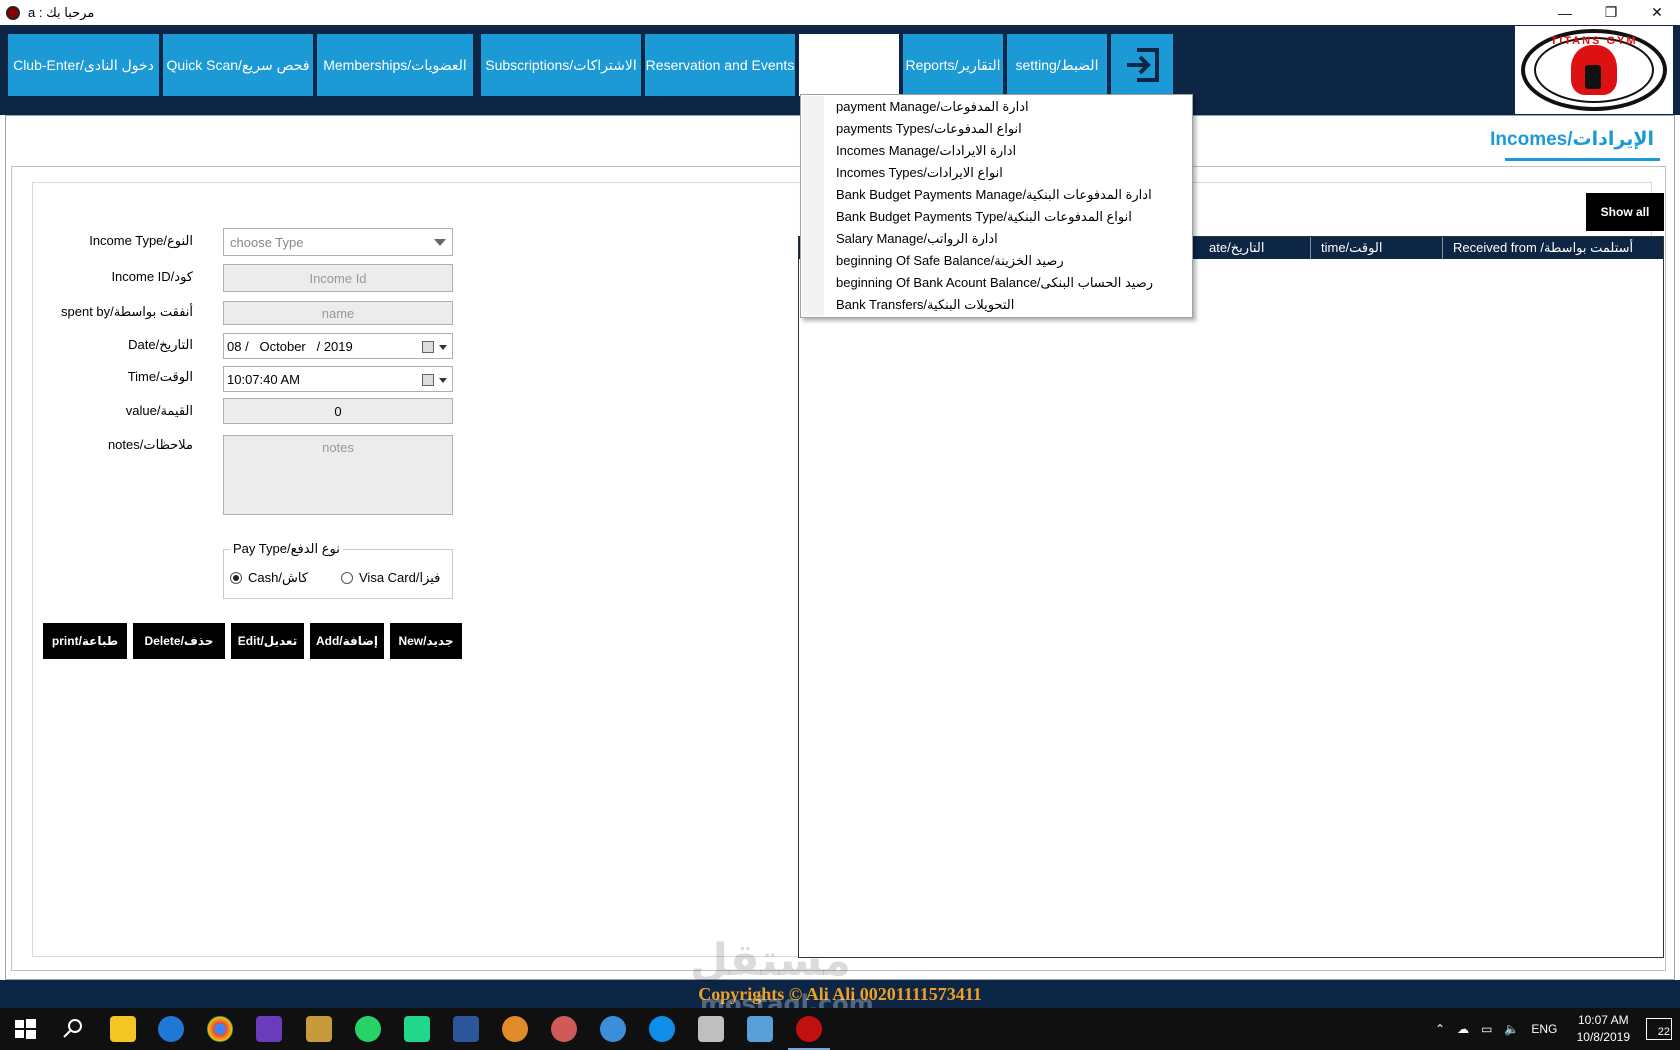 This screenshot has width=1680, height=1050. What do you see at coordinates (338, 411) in the screenshot?
I see `value-field: 0` at bounding box center [338, 411].